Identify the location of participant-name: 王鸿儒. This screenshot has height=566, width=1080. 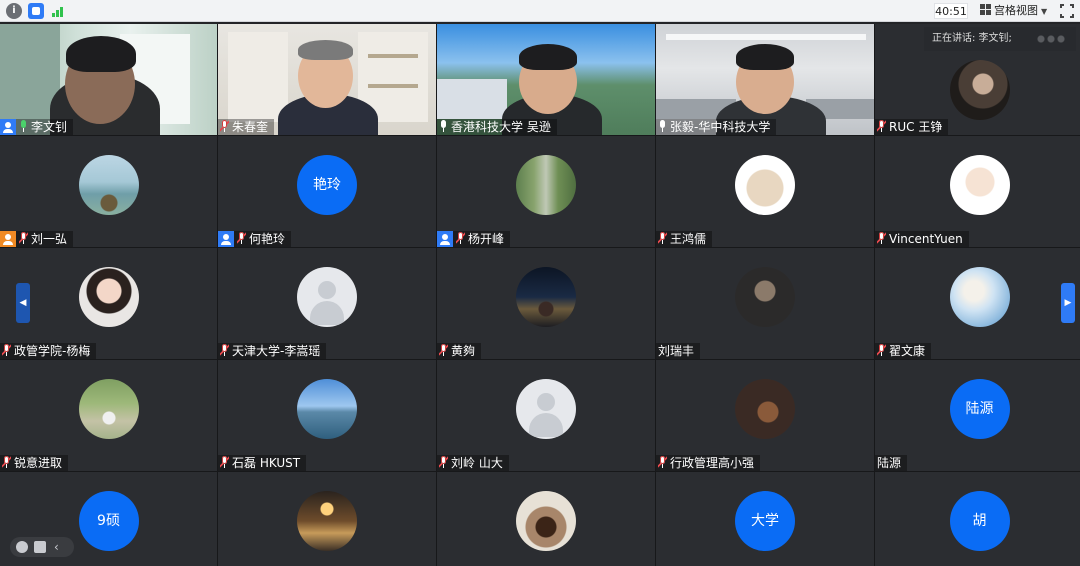
(688, 239).